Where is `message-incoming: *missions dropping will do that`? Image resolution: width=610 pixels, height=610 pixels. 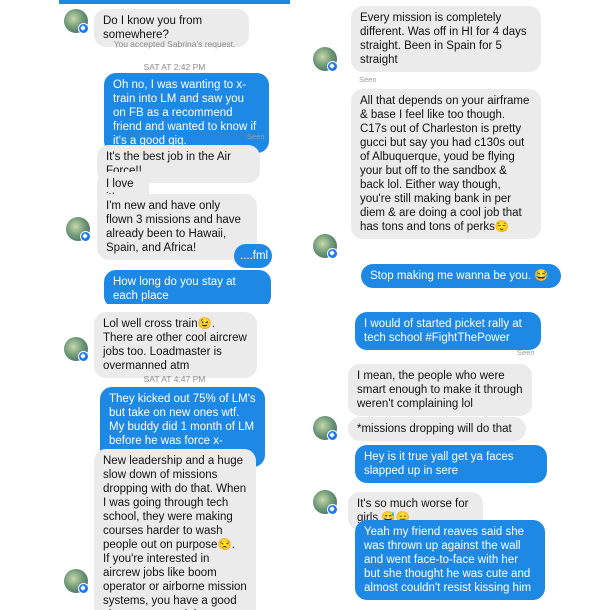 message-incoming: *missions dropping will do that is located at coordinates (437, 429).